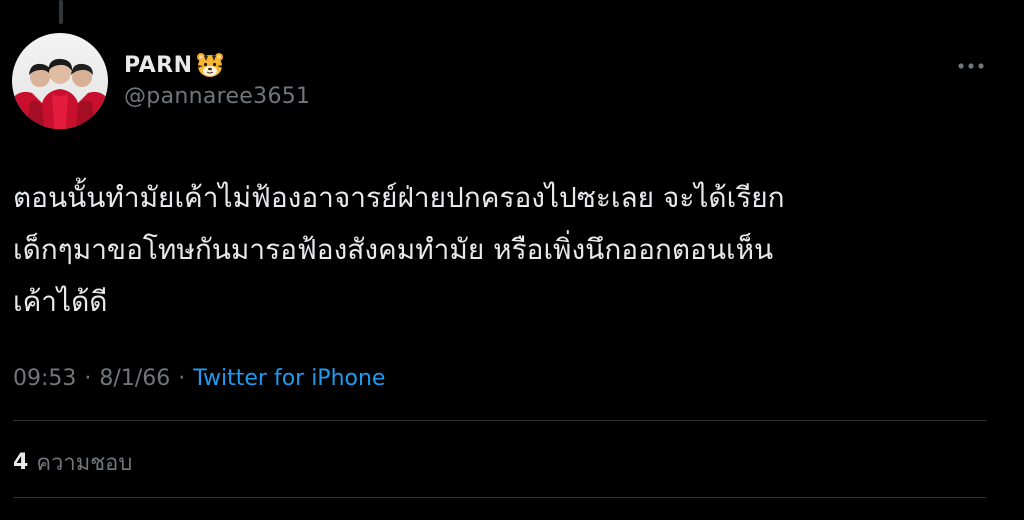 This screenshot has height=520, width=1024. I want to click on tweet-date: 8/1/66, so click(134, 378).